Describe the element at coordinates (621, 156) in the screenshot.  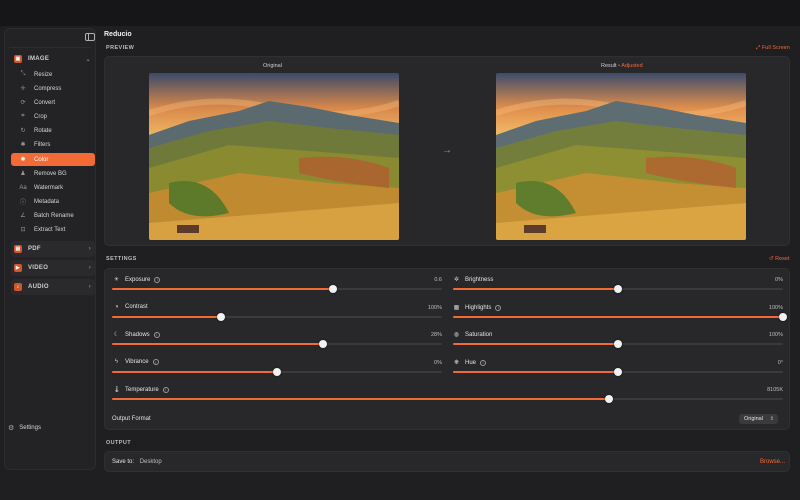
I see `landscape-photo-result` at that location.